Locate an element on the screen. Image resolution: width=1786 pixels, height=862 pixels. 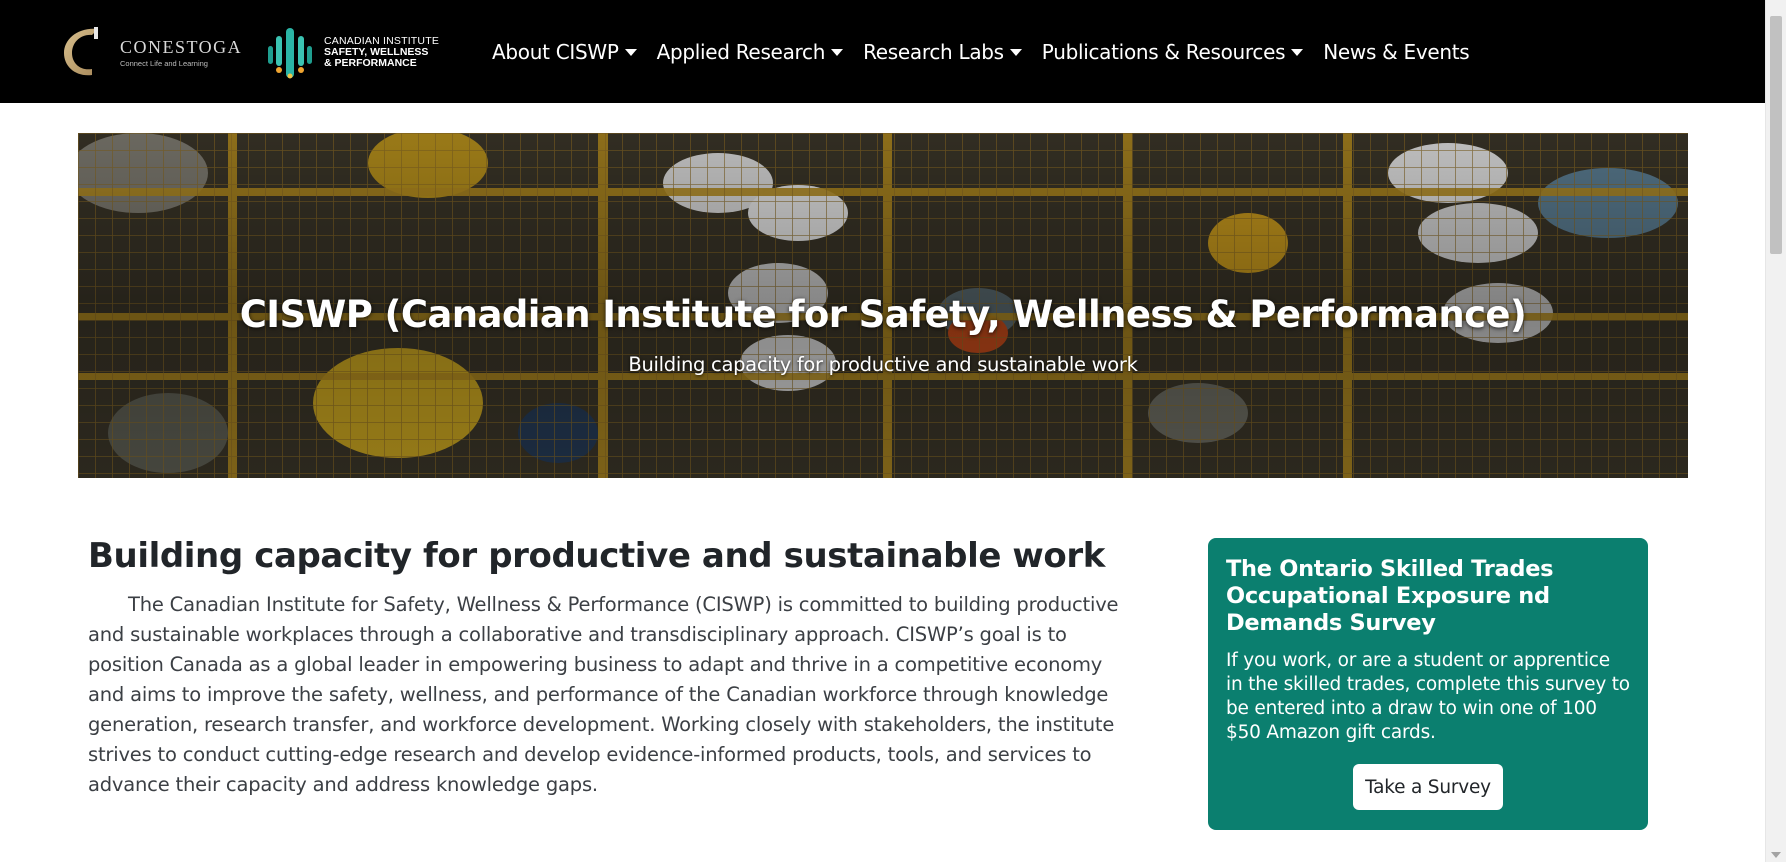
nav-news-events: News & Events is located at coordinates (1396, 52).